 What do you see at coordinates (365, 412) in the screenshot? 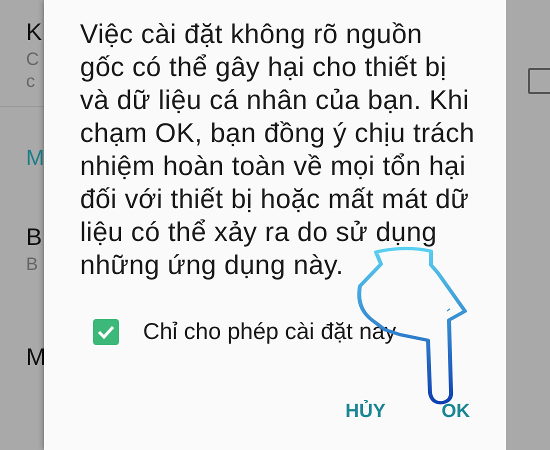
I see `cancel-button: HỦY` at bounding box center [365, 412].